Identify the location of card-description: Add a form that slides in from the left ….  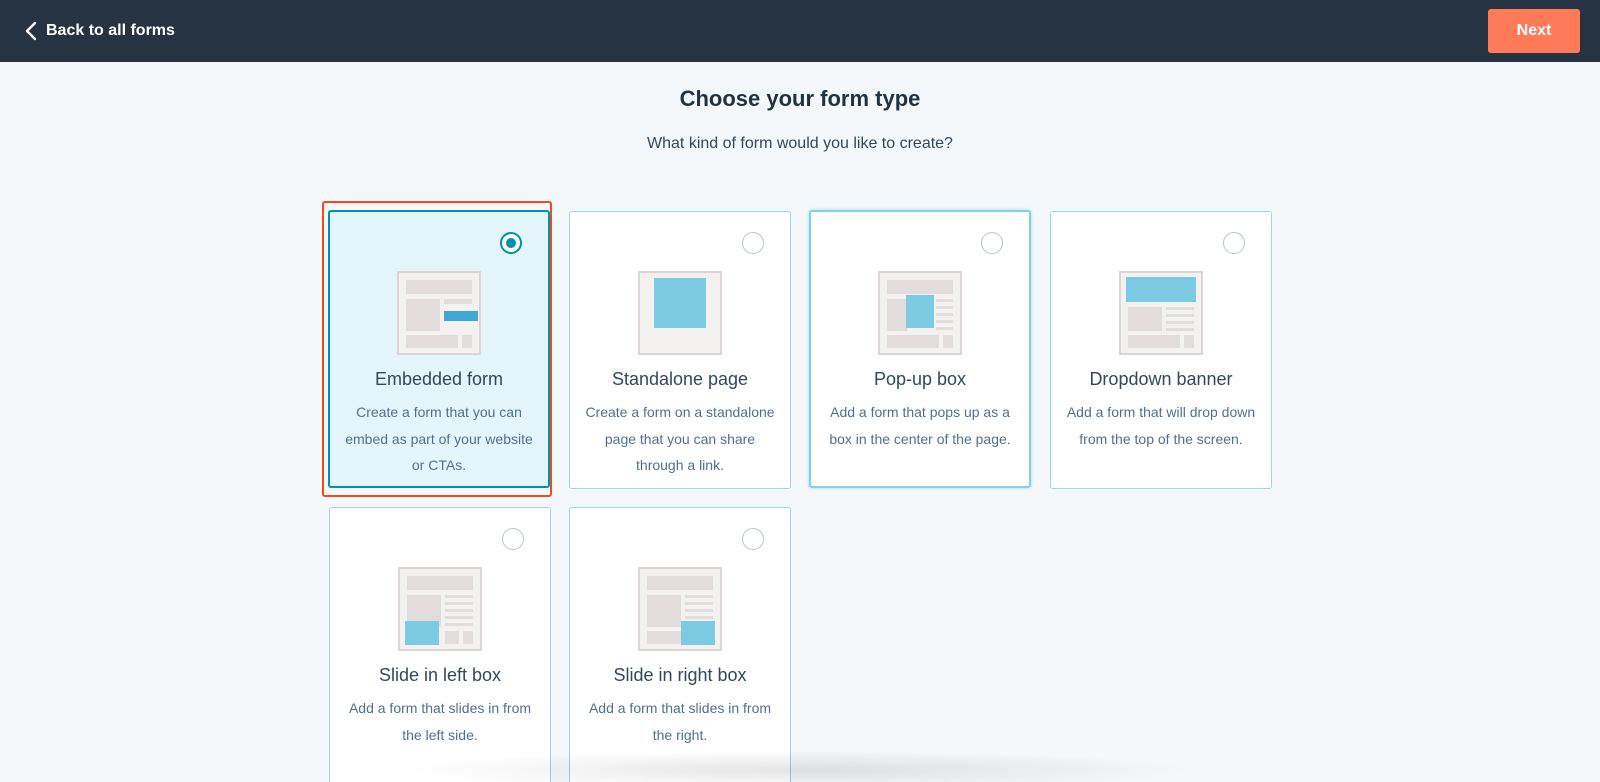
(440, 721).